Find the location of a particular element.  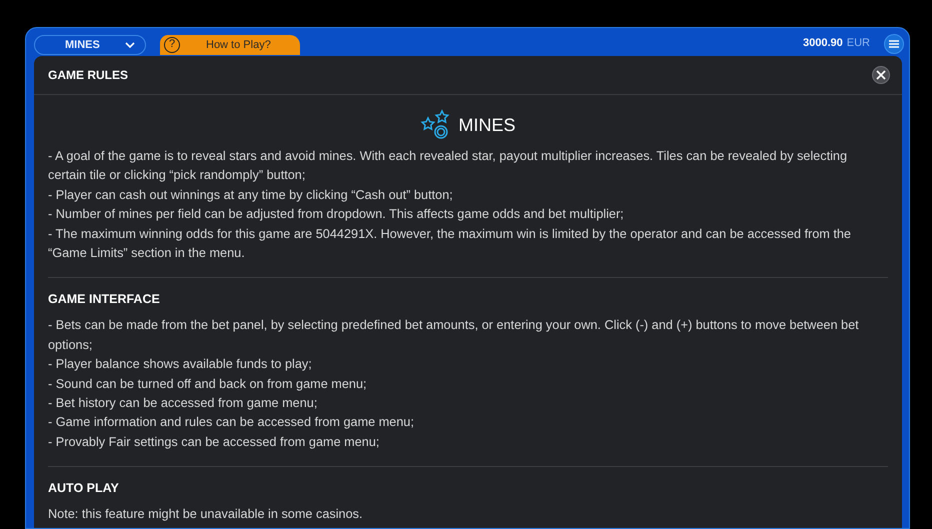

rule-text: - Player can cash out winnings at any time by clicking “Cash out” button; is located at coordinates (251, 195).